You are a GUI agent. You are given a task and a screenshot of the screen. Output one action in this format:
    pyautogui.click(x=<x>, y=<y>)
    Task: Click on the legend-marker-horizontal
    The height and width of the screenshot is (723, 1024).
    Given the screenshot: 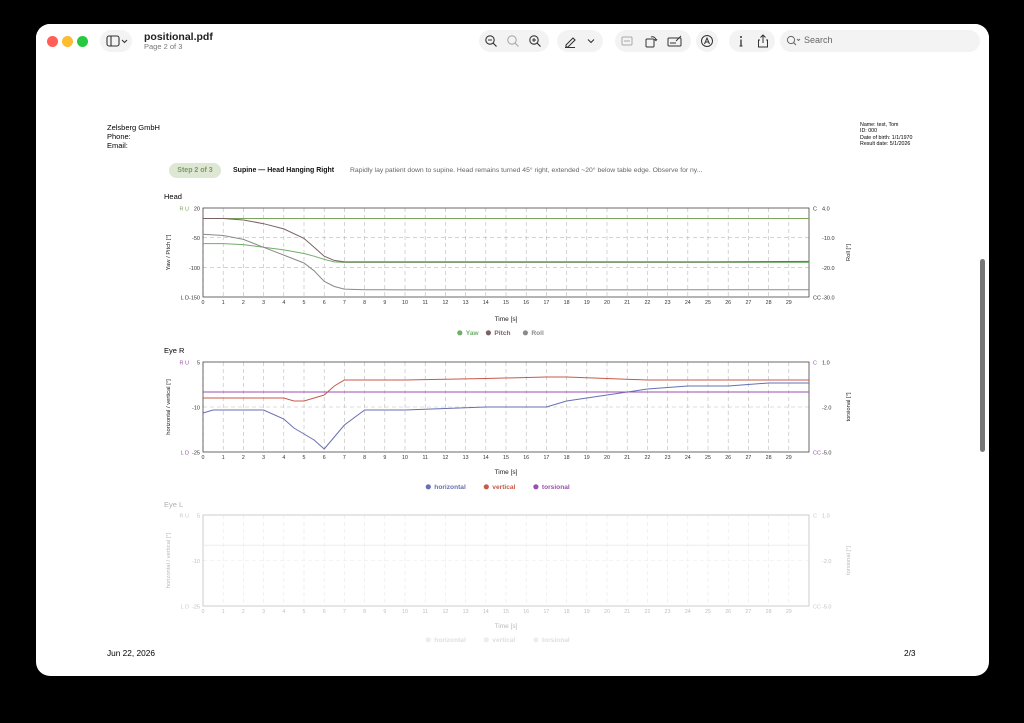 What is the action you would take?
    pyautogui.click(x=428, y=487)
    